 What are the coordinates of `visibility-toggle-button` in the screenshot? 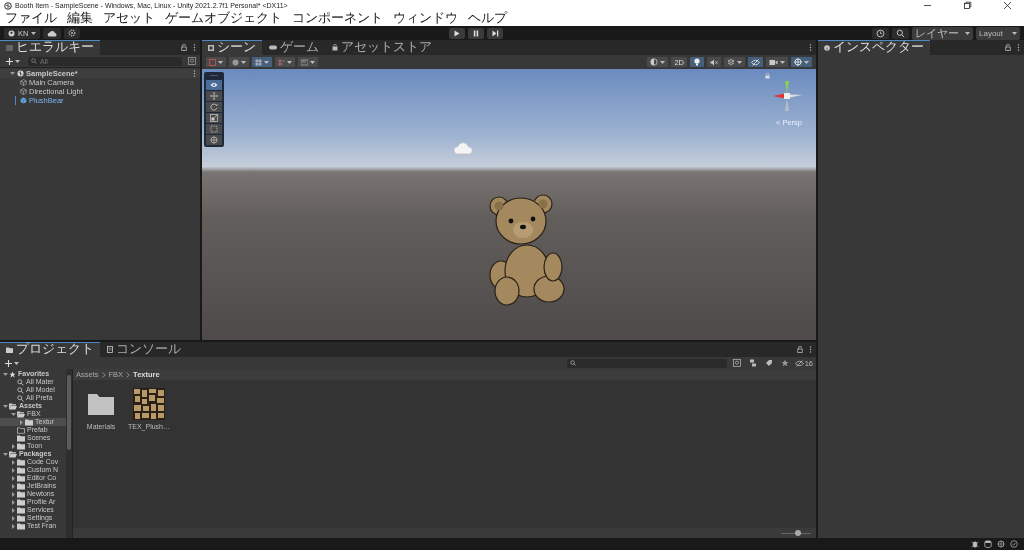 It's located at (755, 62).